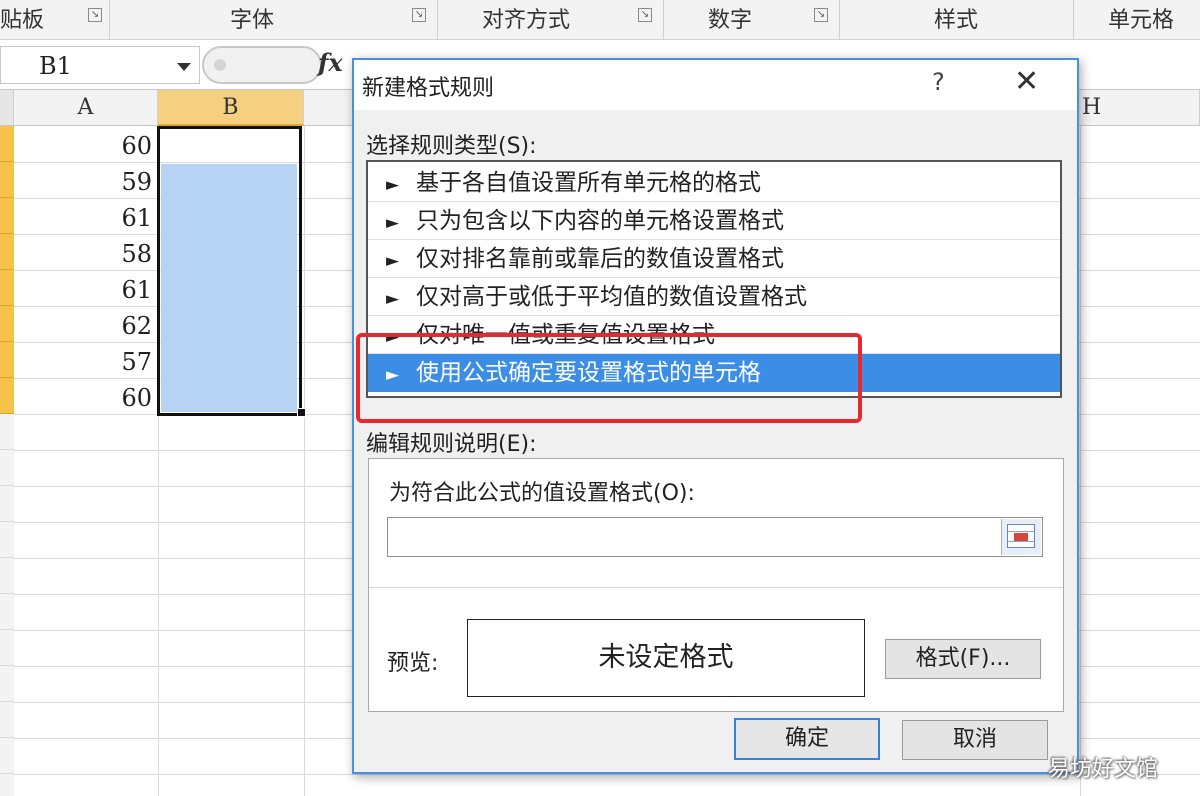 This screenshot has width=1200, height=796. Describe the element at coordinates (85, 398) in the screenshot. I see `cell-a8: 60` at that location.